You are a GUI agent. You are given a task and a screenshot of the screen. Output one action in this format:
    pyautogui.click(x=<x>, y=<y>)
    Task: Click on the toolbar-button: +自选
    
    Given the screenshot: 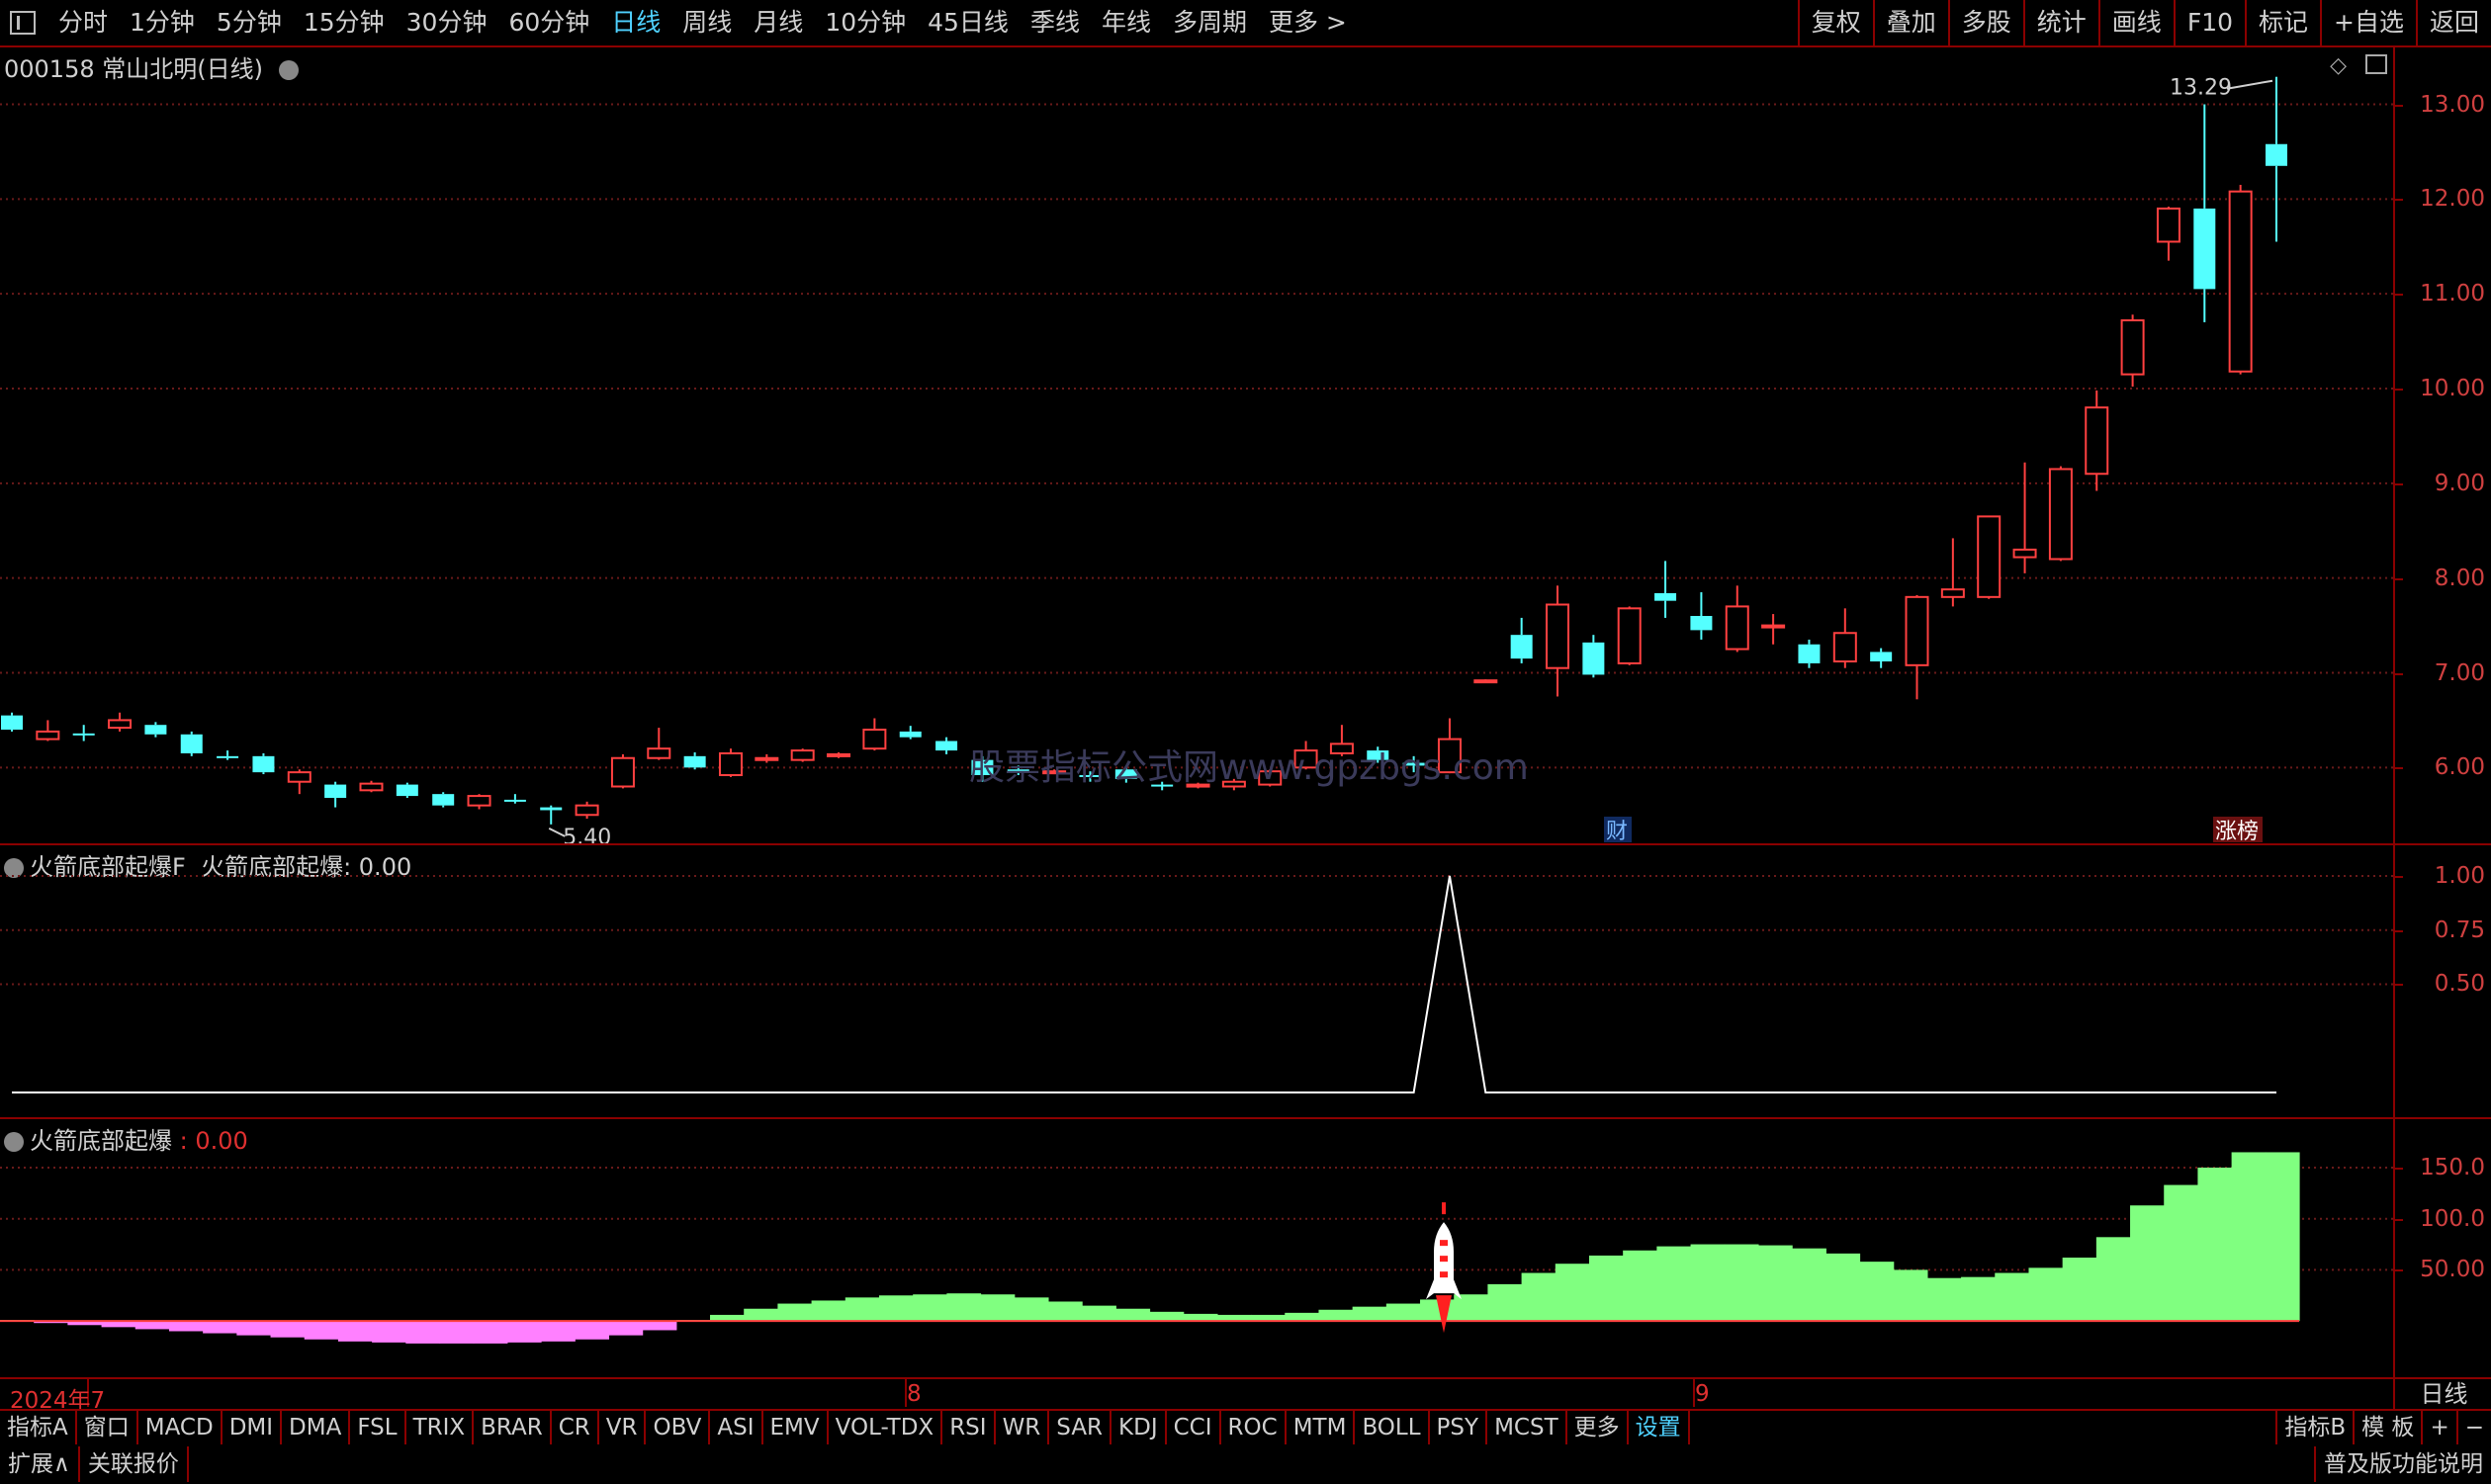 What is the action you would take?
    pyautogui.click(x=2368, y=22)
    